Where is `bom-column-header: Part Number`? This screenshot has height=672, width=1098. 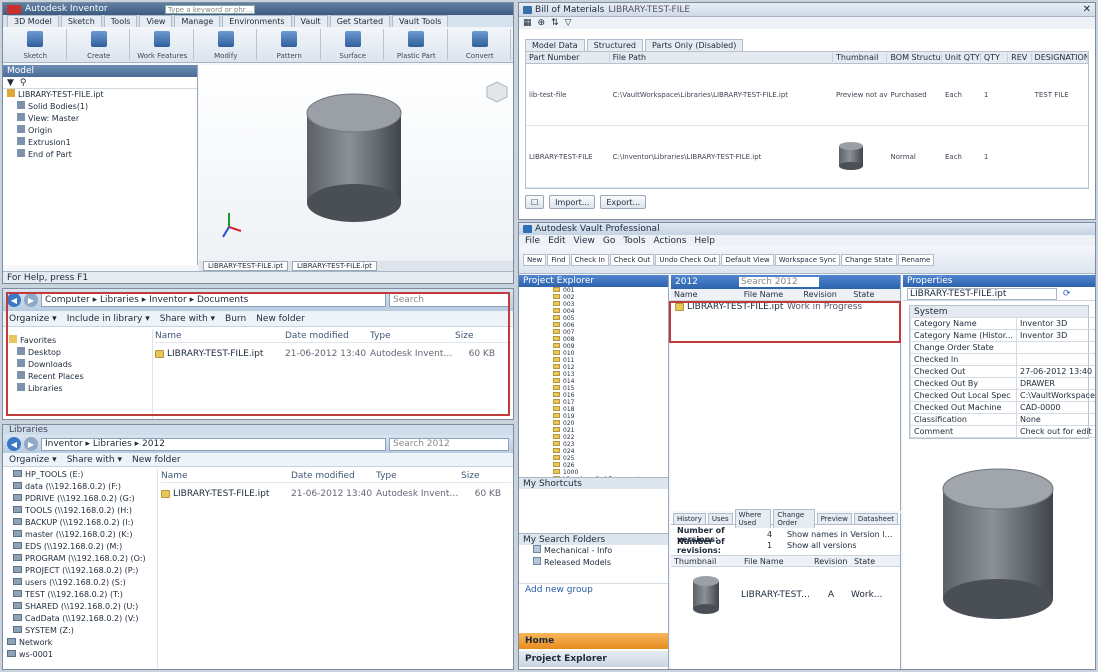 bom-column-header: Part Number is located at coordinates (568, 57).